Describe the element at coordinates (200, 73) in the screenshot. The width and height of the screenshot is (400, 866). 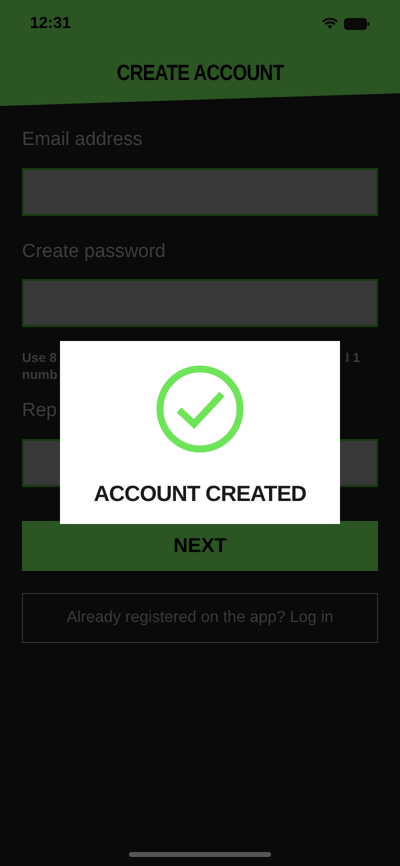
I see `page-title: CREATE ACCOUNT` at that location.